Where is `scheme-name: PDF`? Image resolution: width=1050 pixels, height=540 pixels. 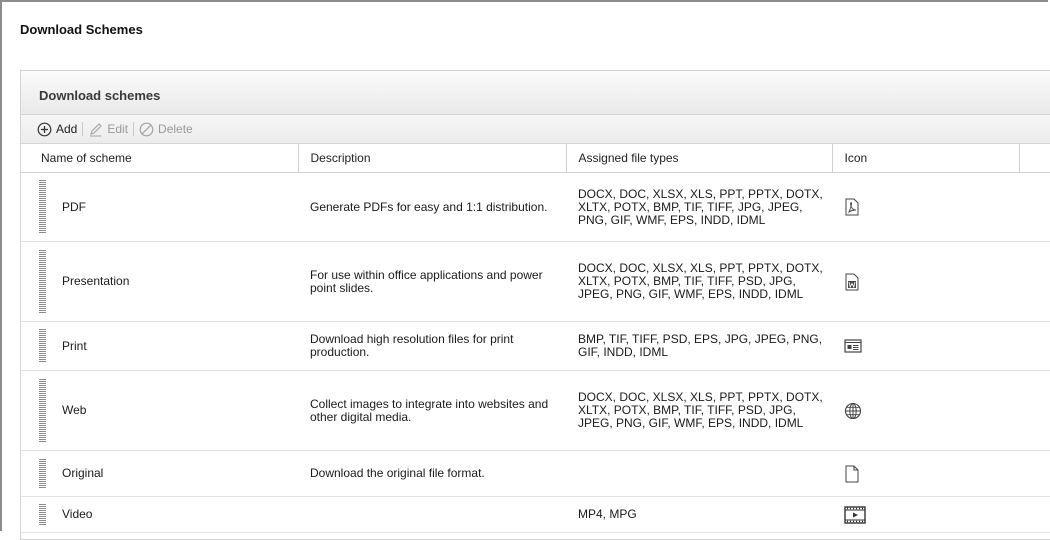
scheme-name: PDF is located at coordinates (74, 206).